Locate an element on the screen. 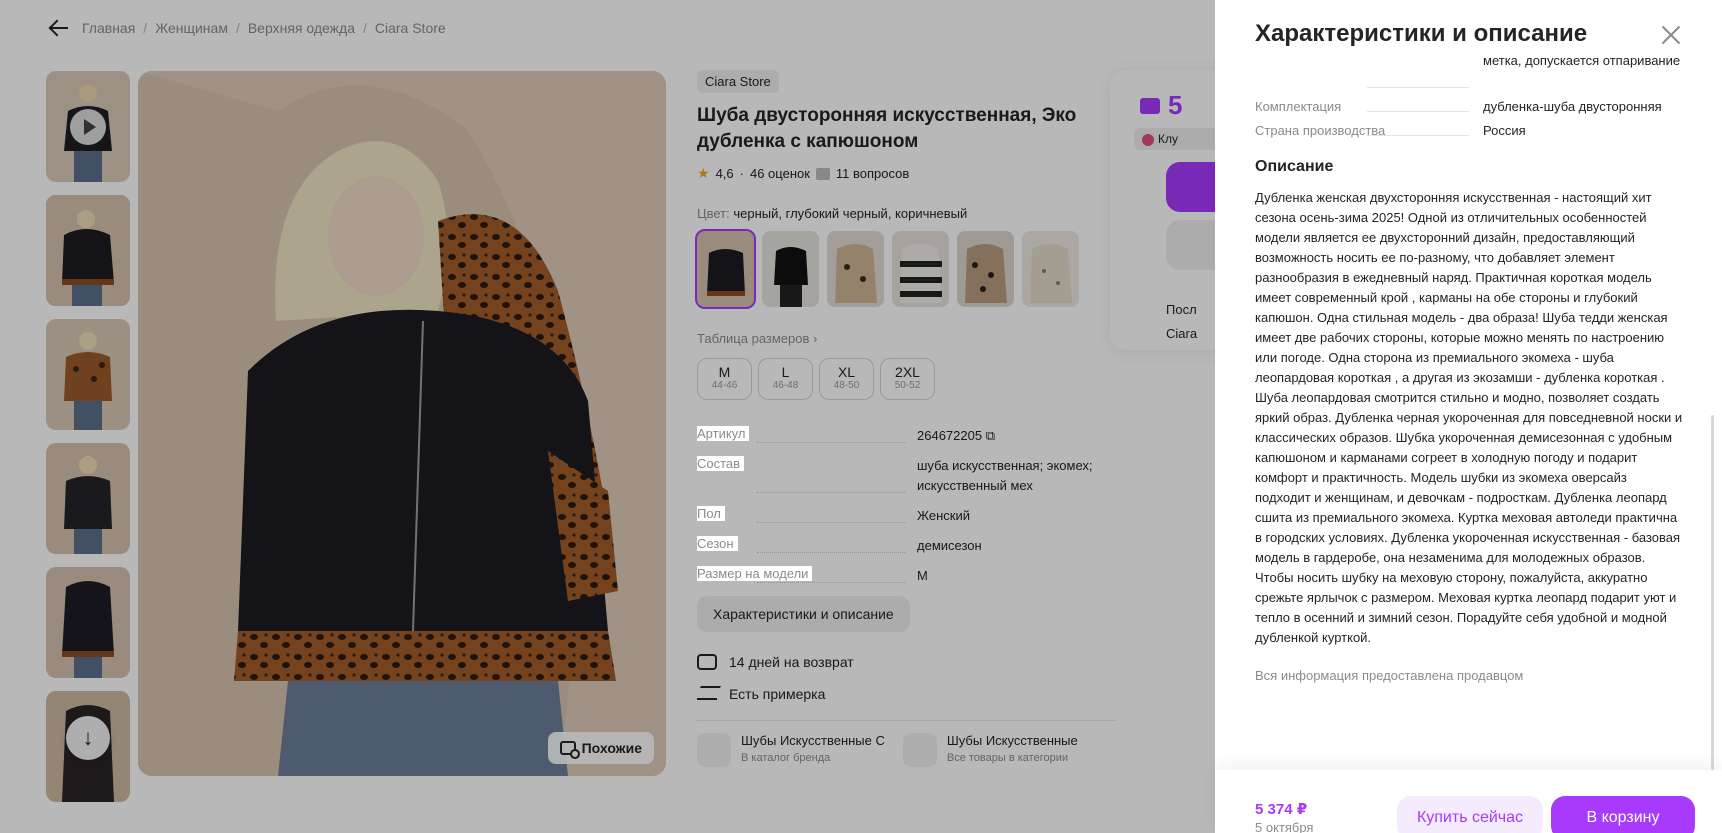 This screenshot has width=1722, height=833. panel-spec-row: метка, допускается отпаривание is located at coordinates (1470, 74).